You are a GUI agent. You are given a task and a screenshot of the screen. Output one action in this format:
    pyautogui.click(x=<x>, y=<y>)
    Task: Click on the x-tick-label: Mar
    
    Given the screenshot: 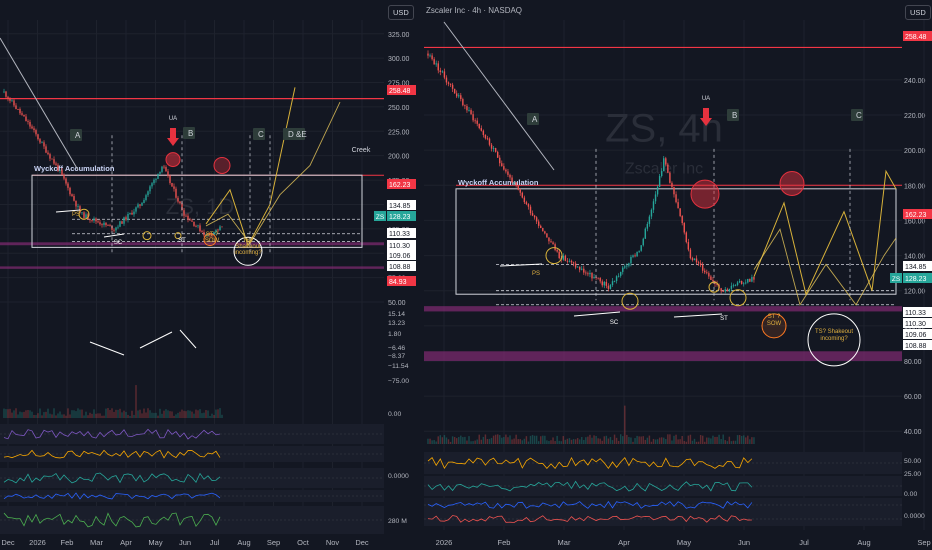 What is the action you would take?
    pyautogui.click(x=564, y=542)
    